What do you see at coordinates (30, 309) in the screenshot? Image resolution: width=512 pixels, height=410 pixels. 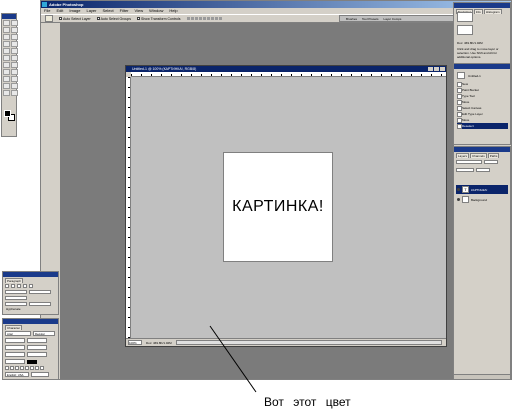 I see `hyphenate-checkbox: Hyphenate` at bounding box center [30, 309].